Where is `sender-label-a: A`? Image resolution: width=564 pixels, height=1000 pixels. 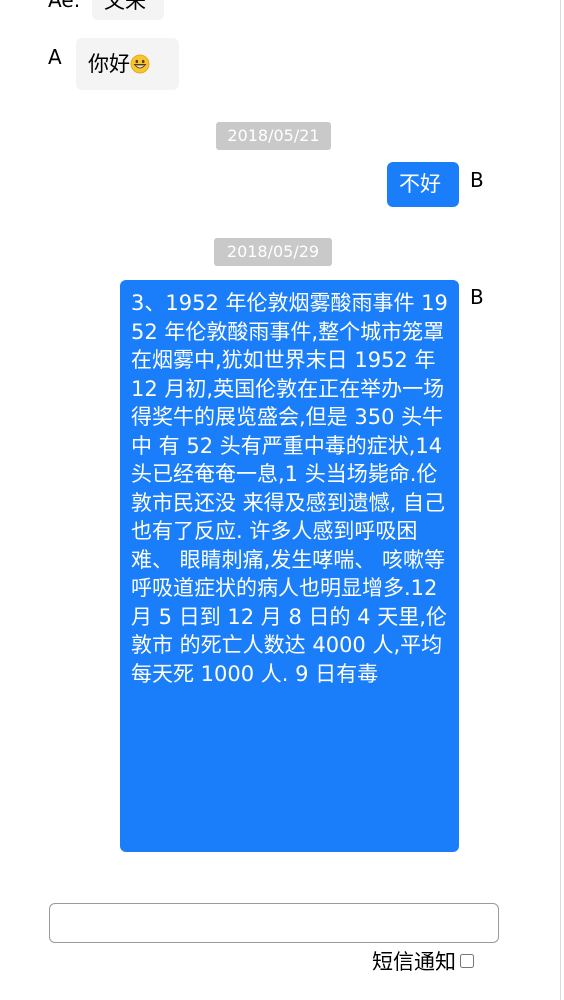 sender-label-a: A is located at coordinates (55, 57).